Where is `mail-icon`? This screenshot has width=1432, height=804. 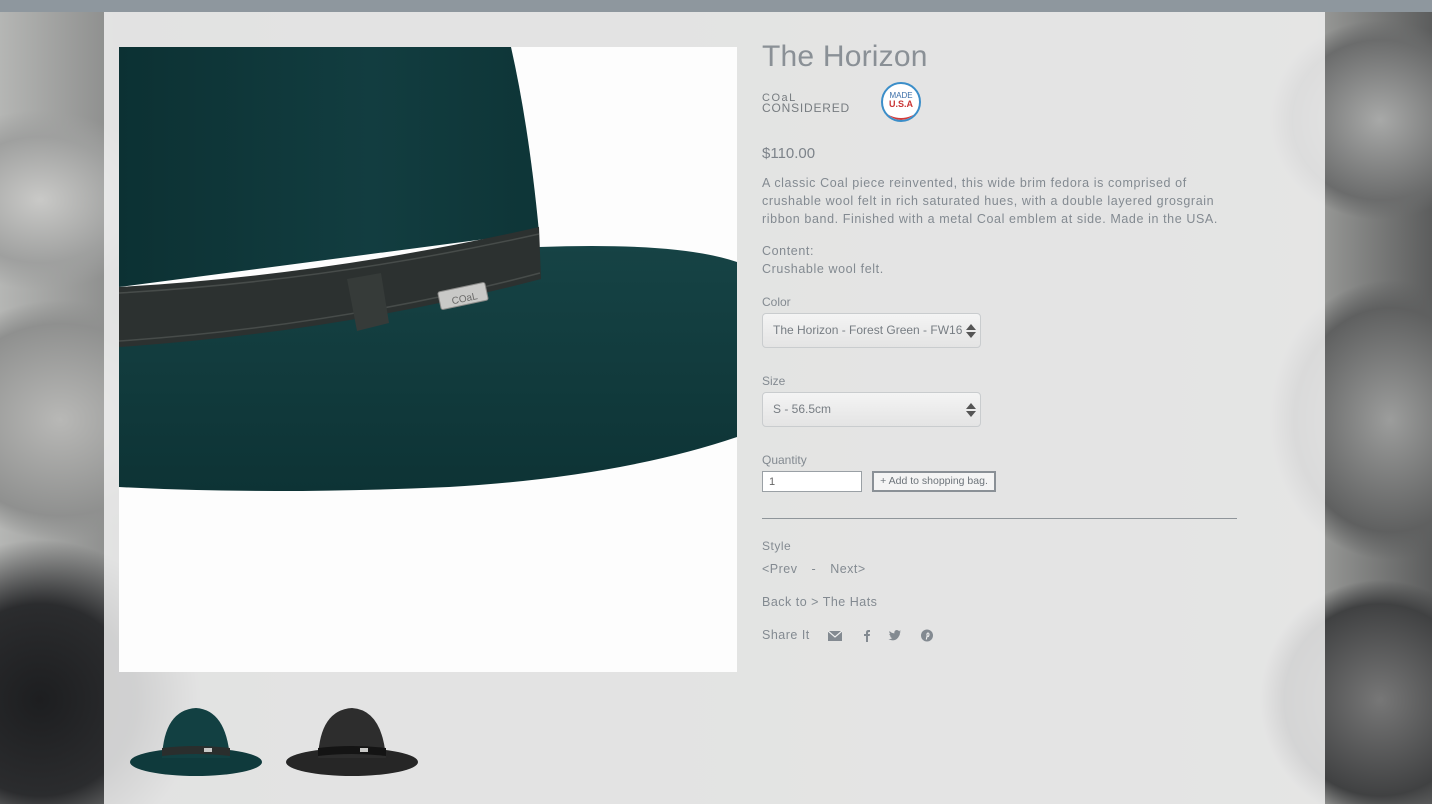 mail-icon is located at coordinates (835, 635).